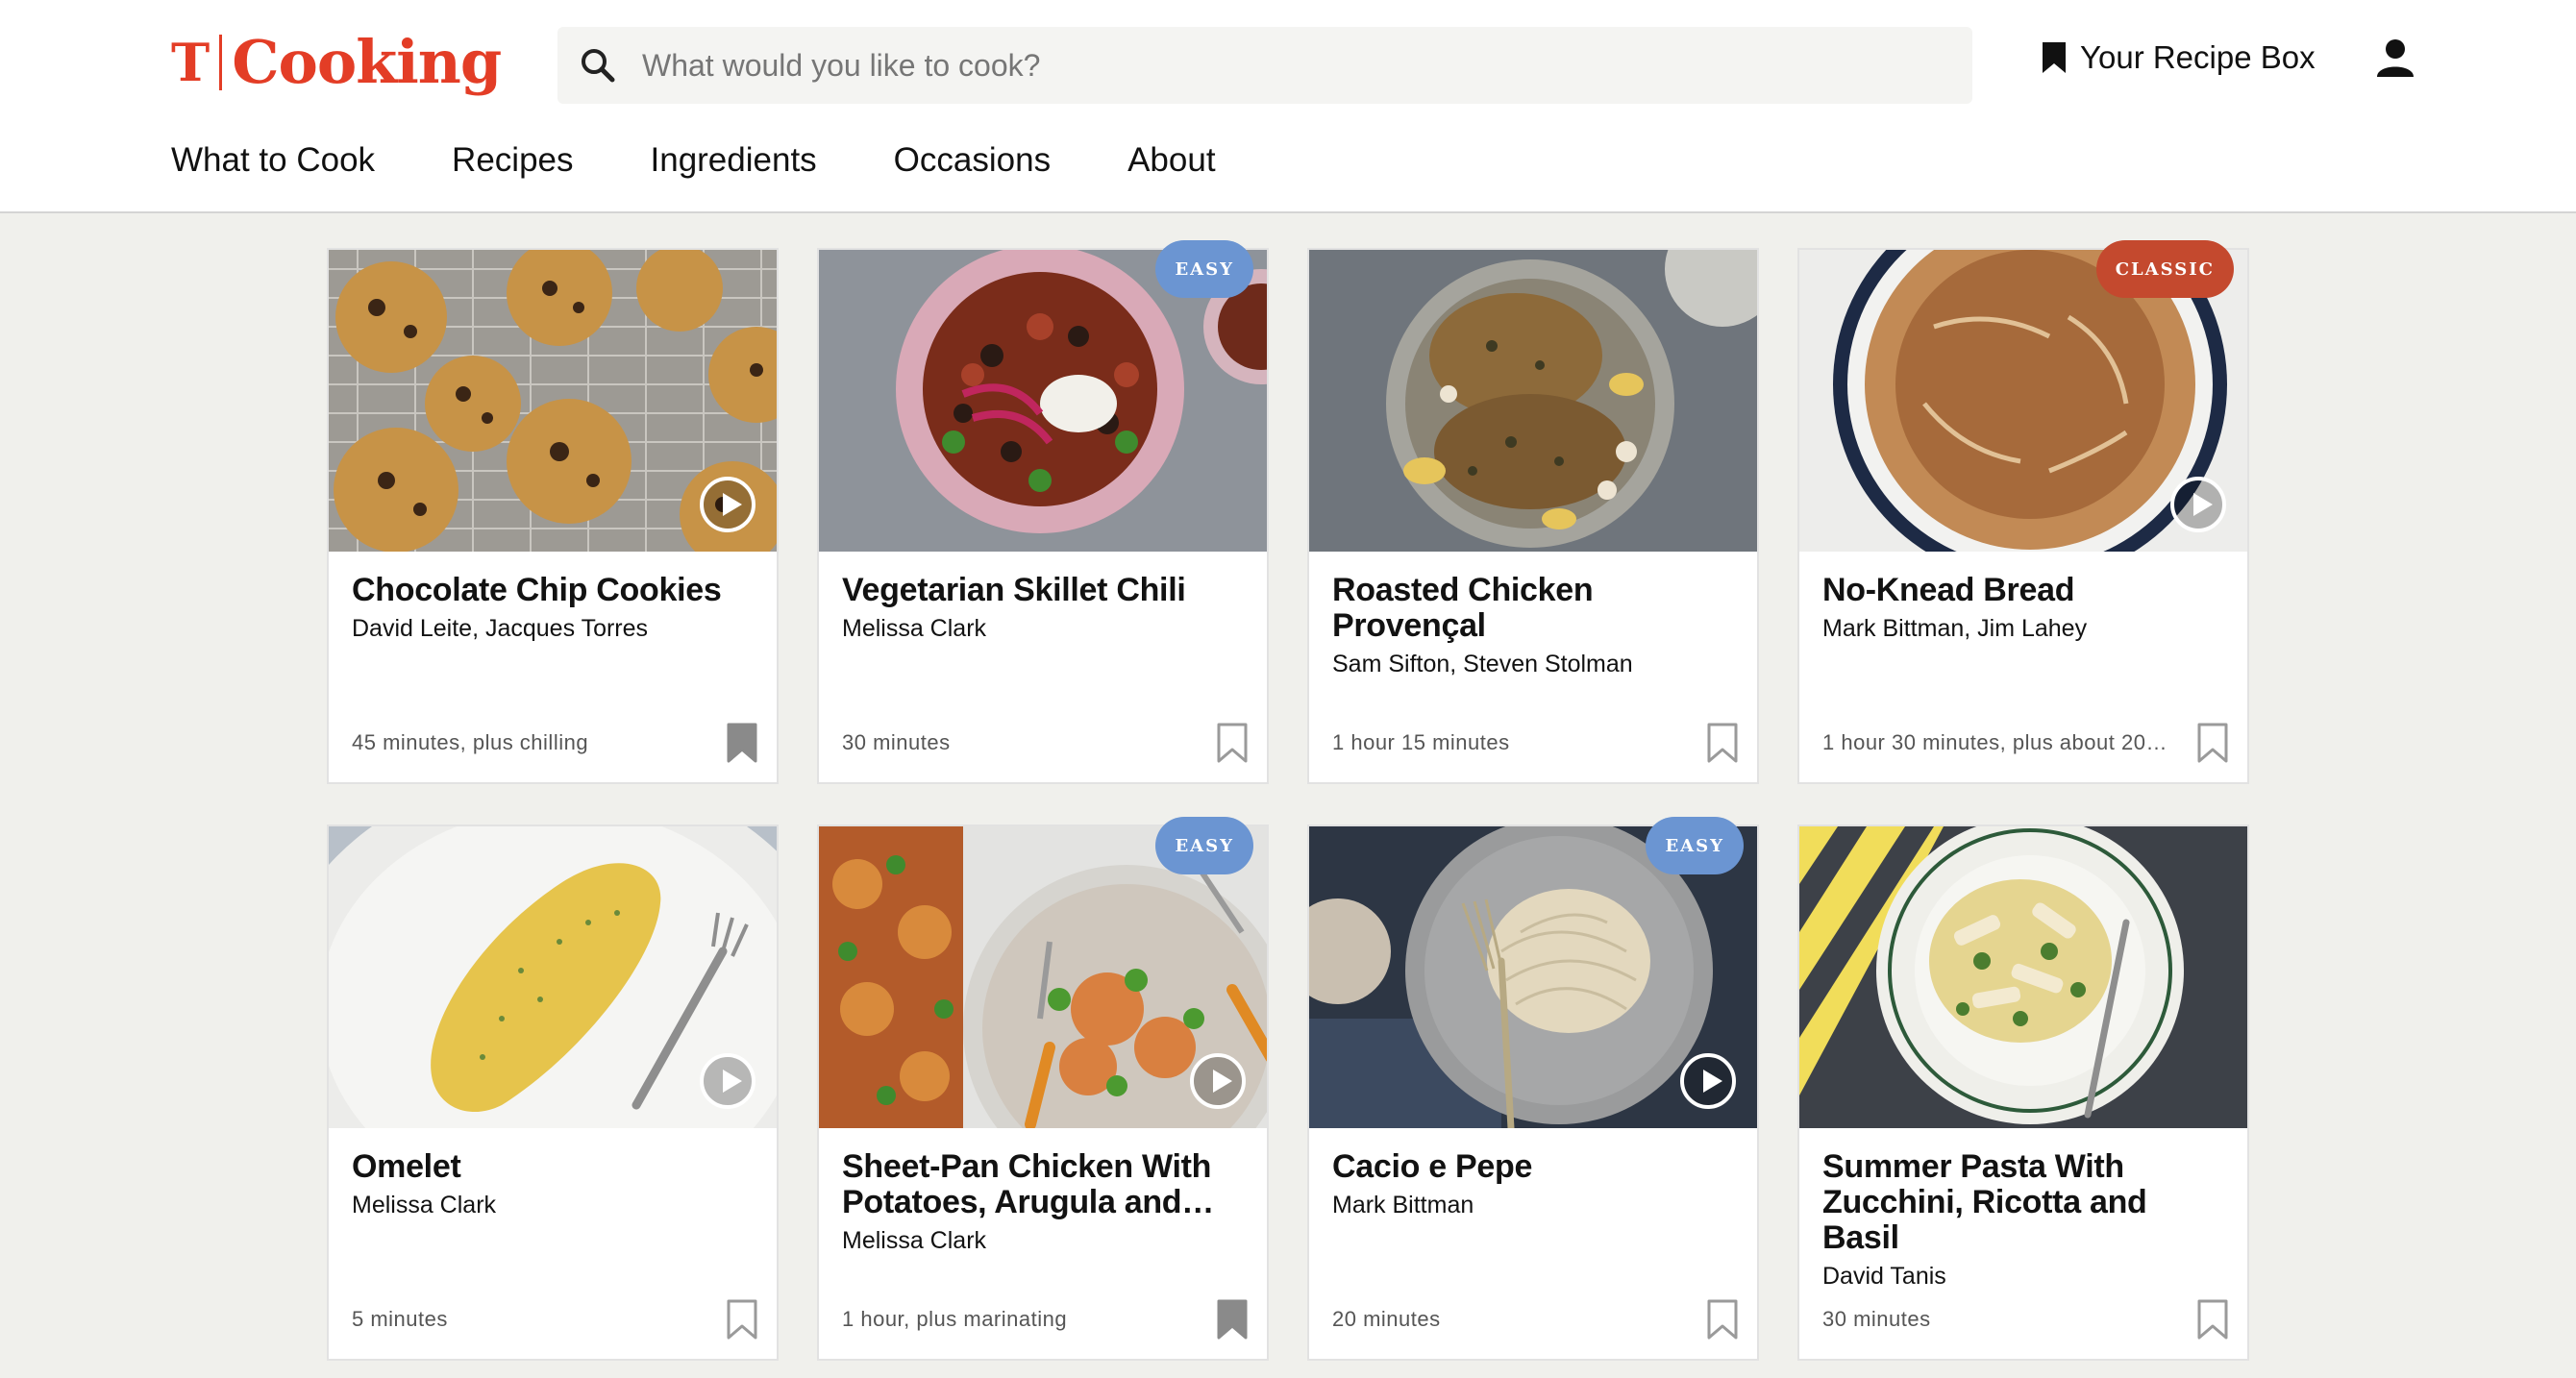 This screenshot has width=2576, height=1378. I want to click on nav-about: About, so click(1171, 160).